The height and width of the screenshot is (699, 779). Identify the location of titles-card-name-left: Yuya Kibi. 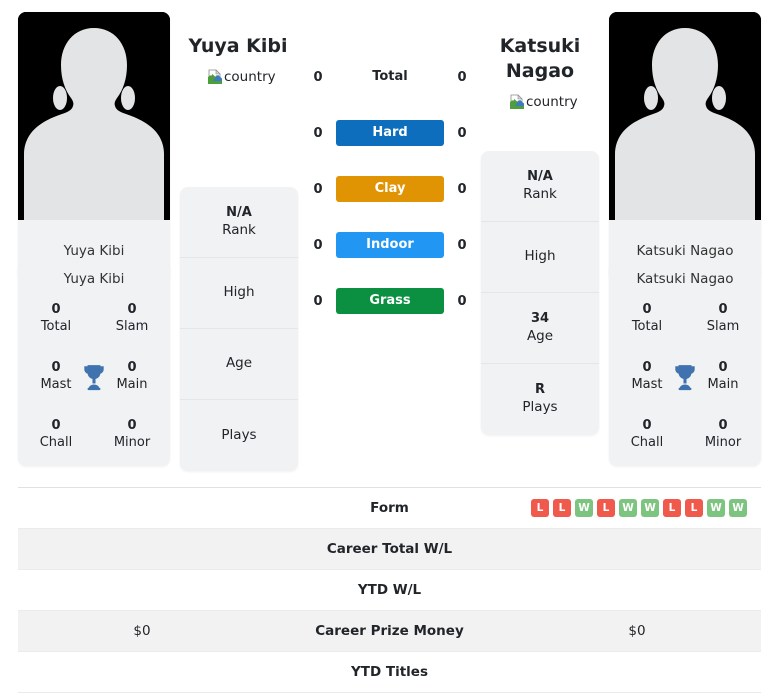
(94, 279).